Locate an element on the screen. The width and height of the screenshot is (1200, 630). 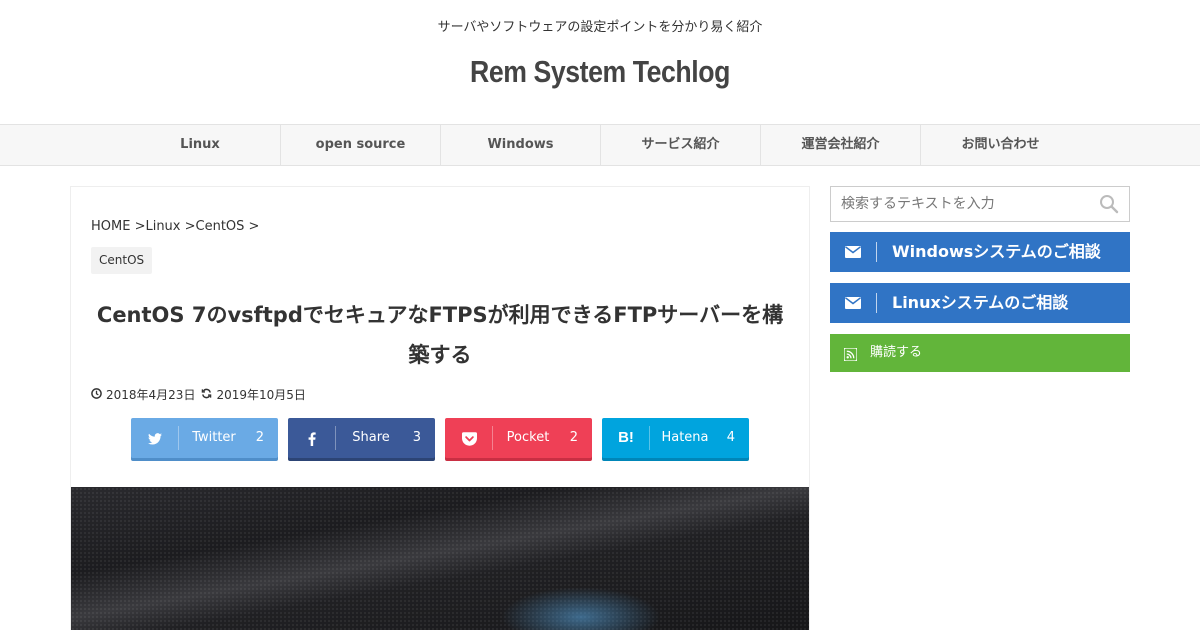
twitter-share-count: 2 is located at coordinates (259, 437).